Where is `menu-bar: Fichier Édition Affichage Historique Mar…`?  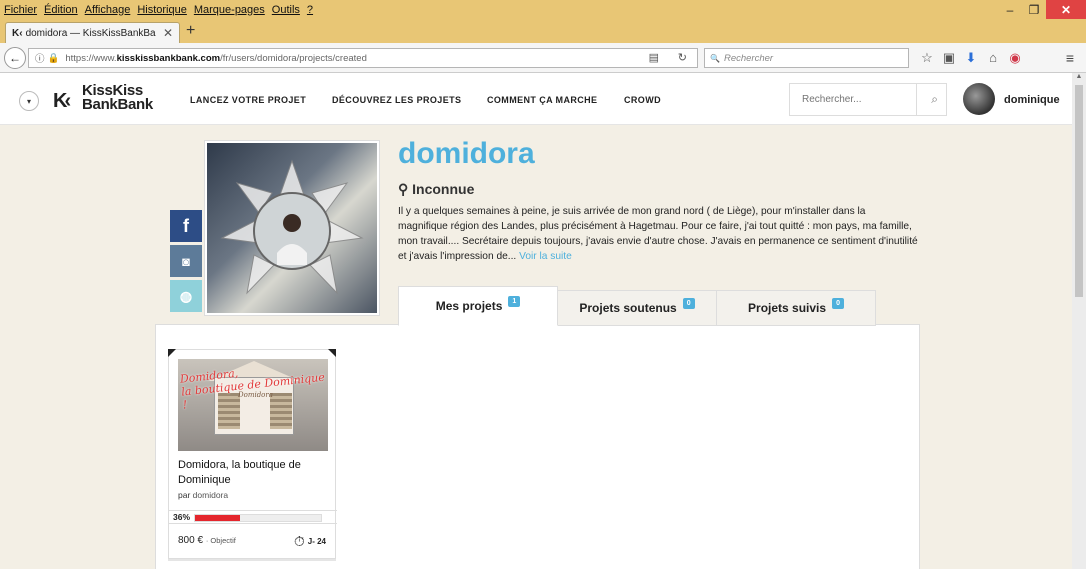 menu-bar: Fichier Édition Affichage Historique Mar… is located at coordinates (543, 9).